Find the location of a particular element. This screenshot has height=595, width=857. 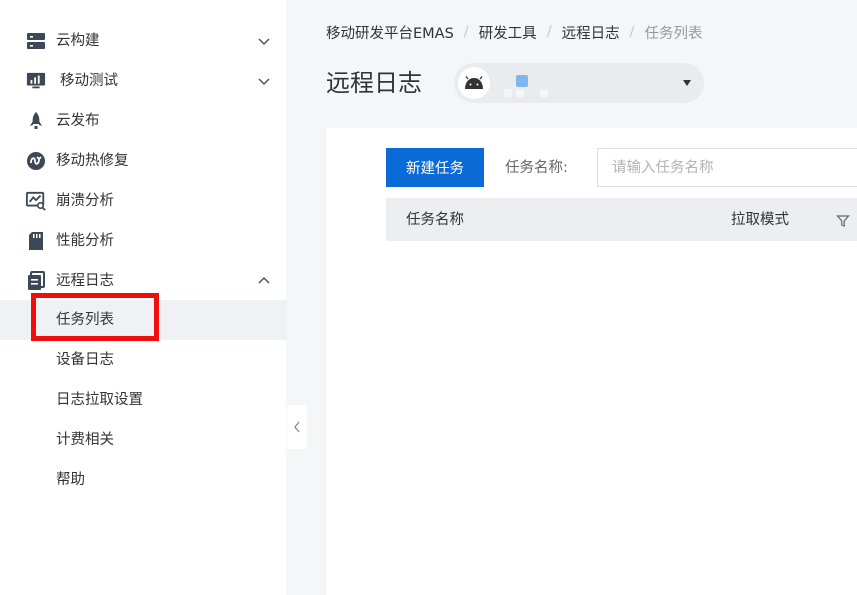

table-header: 任务名称 拉取模式 is located at coordinates (621, 219).